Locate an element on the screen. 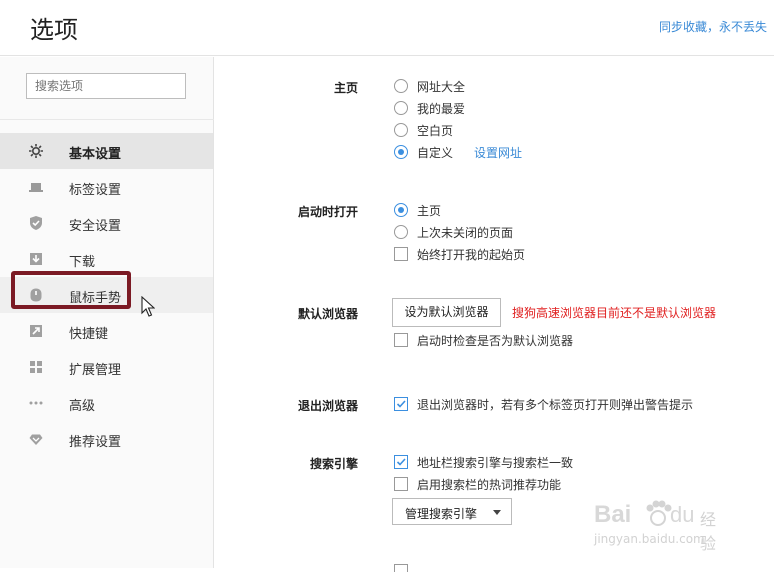 This screenshot has width=774, height=572. warn-multi-tabs-option: 退出浏览器时，若有多个标签页打开则弹出警告提示 is located at coordinates (554, 406).